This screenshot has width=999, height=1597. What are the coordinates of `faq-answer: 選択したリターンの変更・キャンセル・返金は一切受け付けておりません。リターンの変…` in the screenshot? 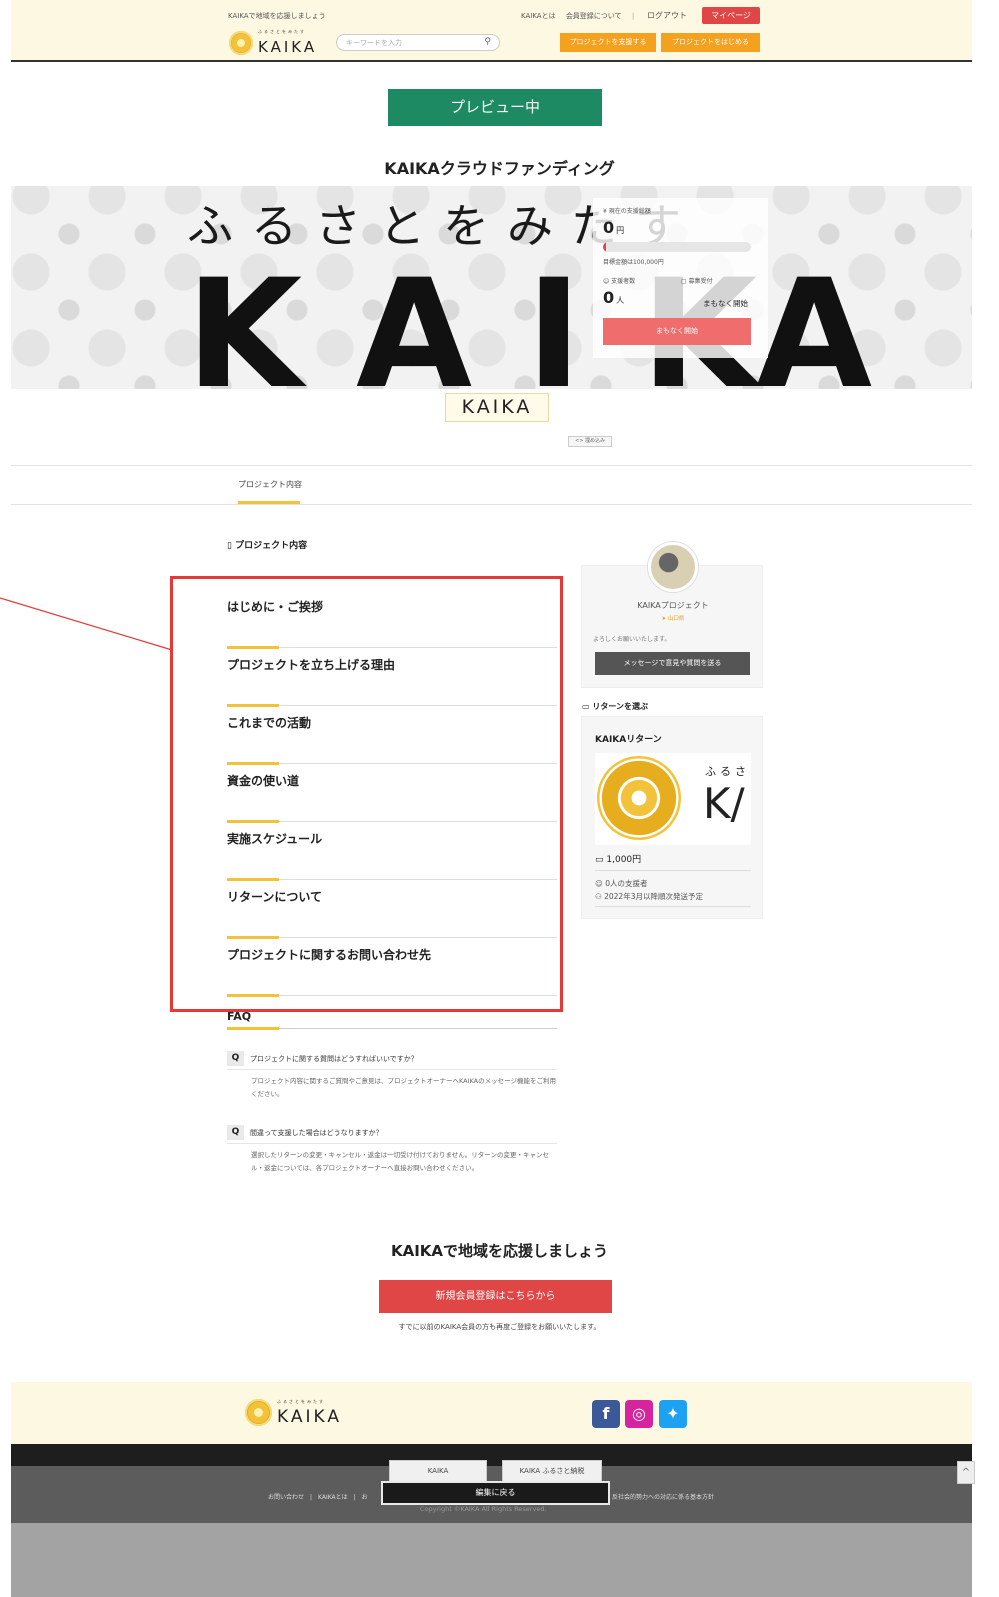 It's located at (400, 1161).